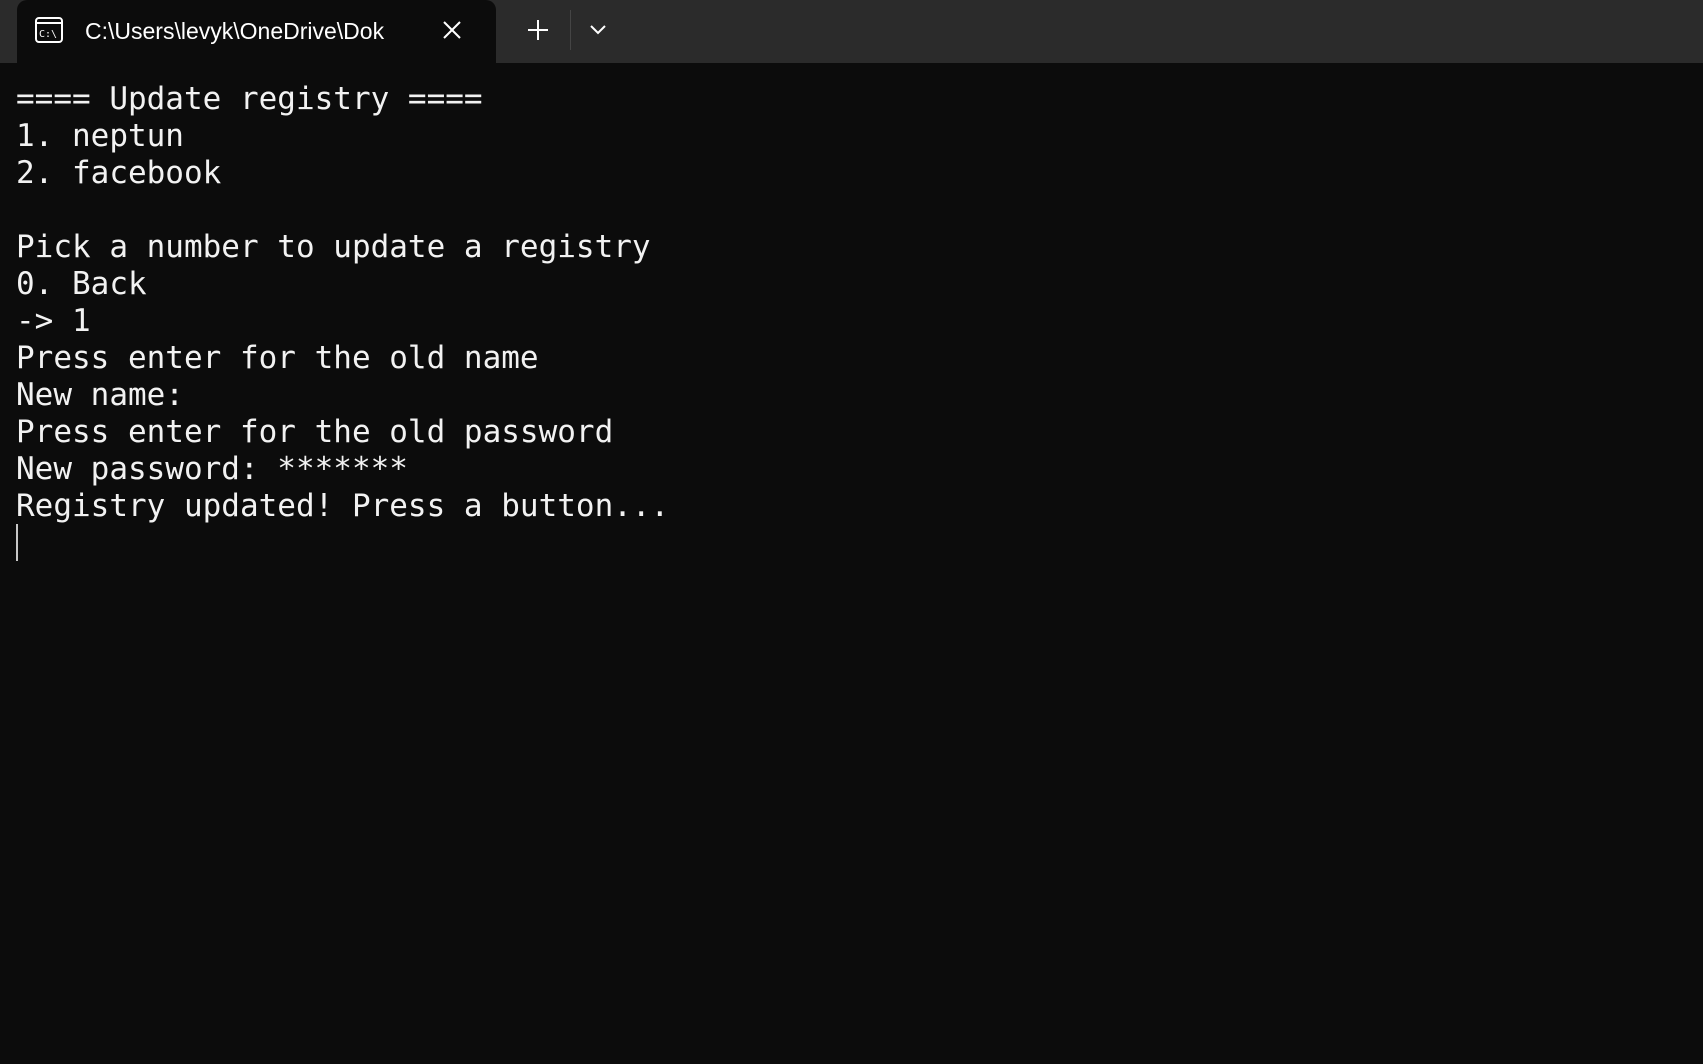  Describe the element at coordinates (277, 358) in the screenshot. I see `console-line: Press enter for the old name` at that location.